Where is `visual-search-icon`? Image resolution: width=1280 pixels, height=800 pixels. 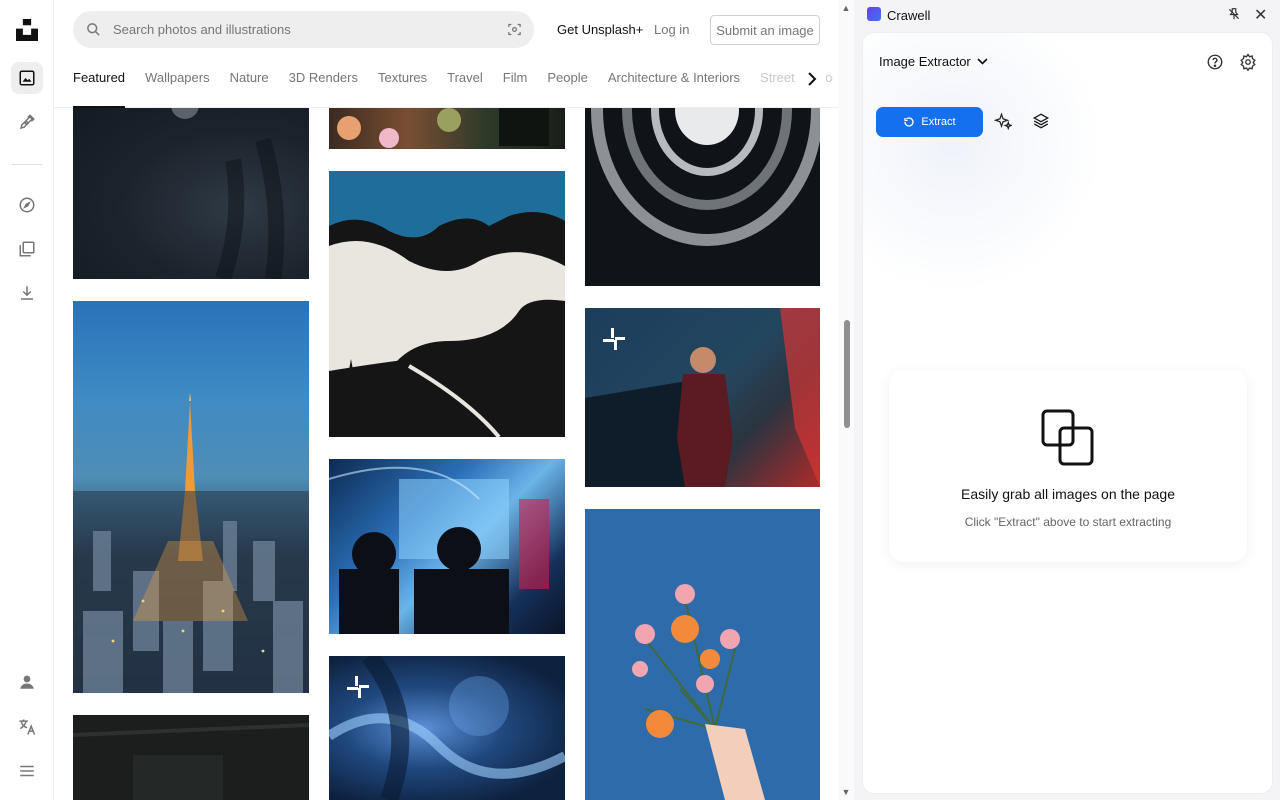 visual-search-icon is located at coordinates (514, 29).